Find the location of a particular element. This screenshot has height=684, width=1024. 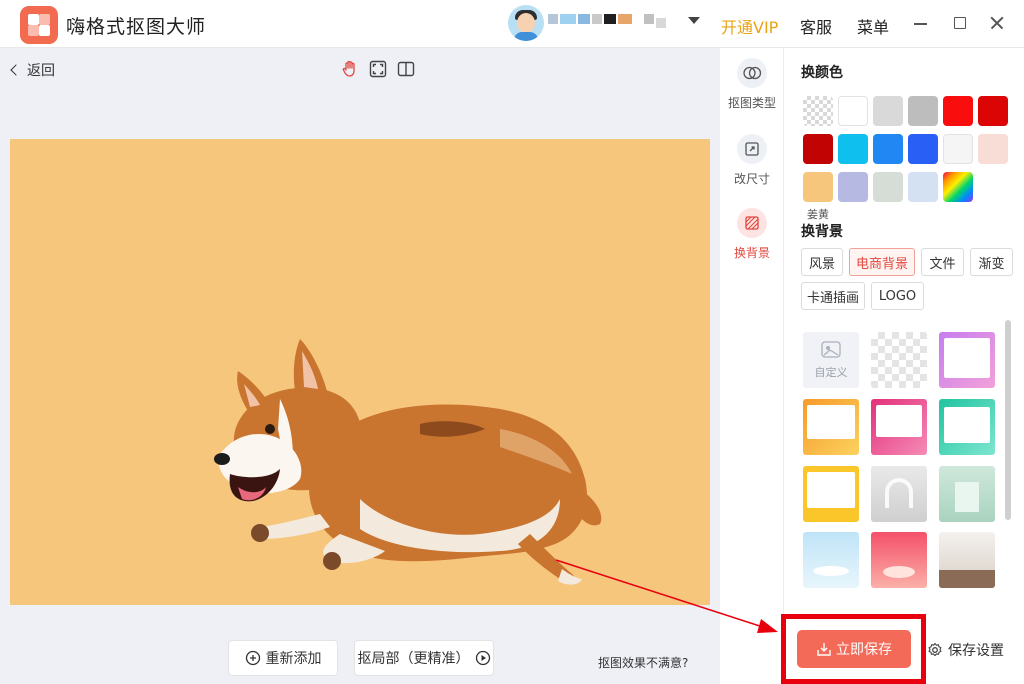

maximize-icon is located at coordinates (960, 23).